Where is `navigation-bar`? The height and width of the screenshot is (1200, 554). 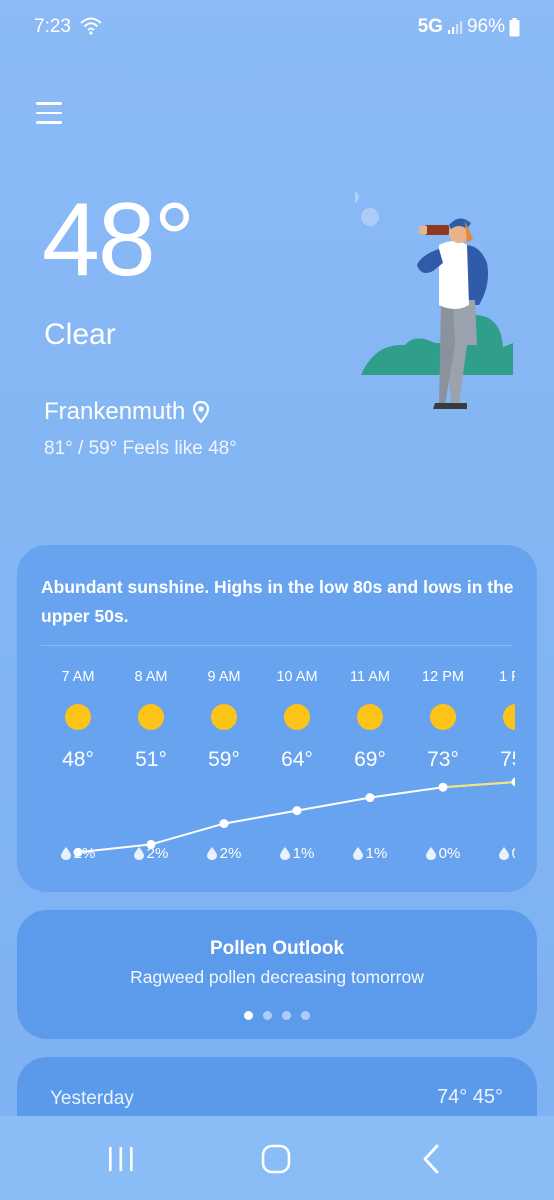 navigation-bar is located at coordinates (277, 1158).